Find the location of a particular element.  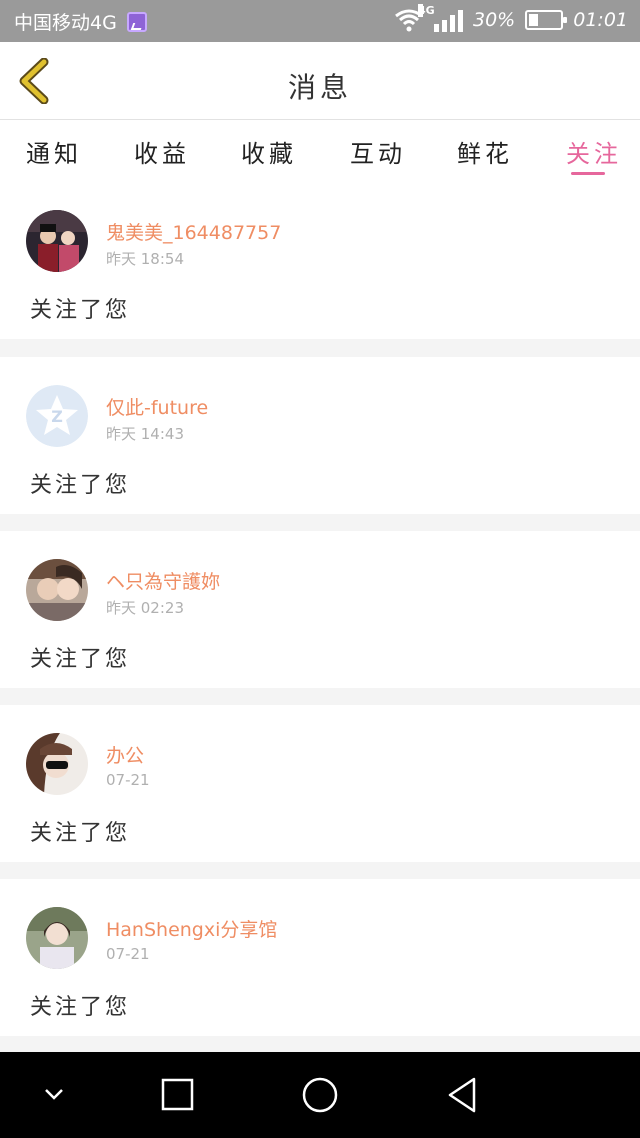

user-name: ヘ只為守護妳 is located at coordinates (163, 580).